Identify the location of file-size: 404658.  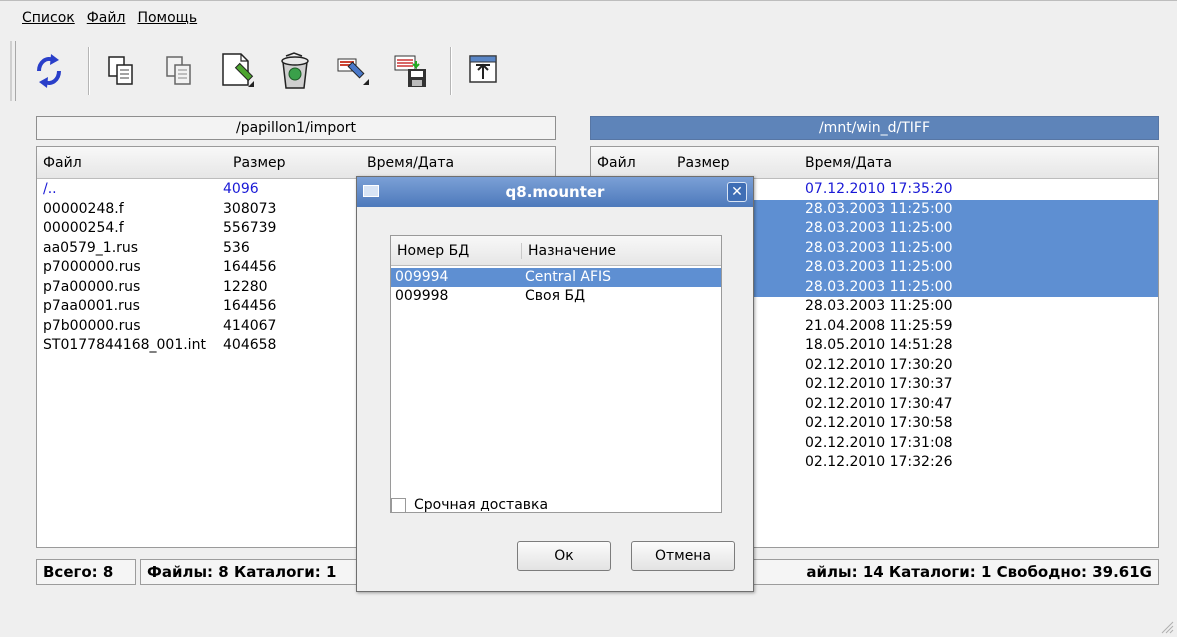
(250, 345).